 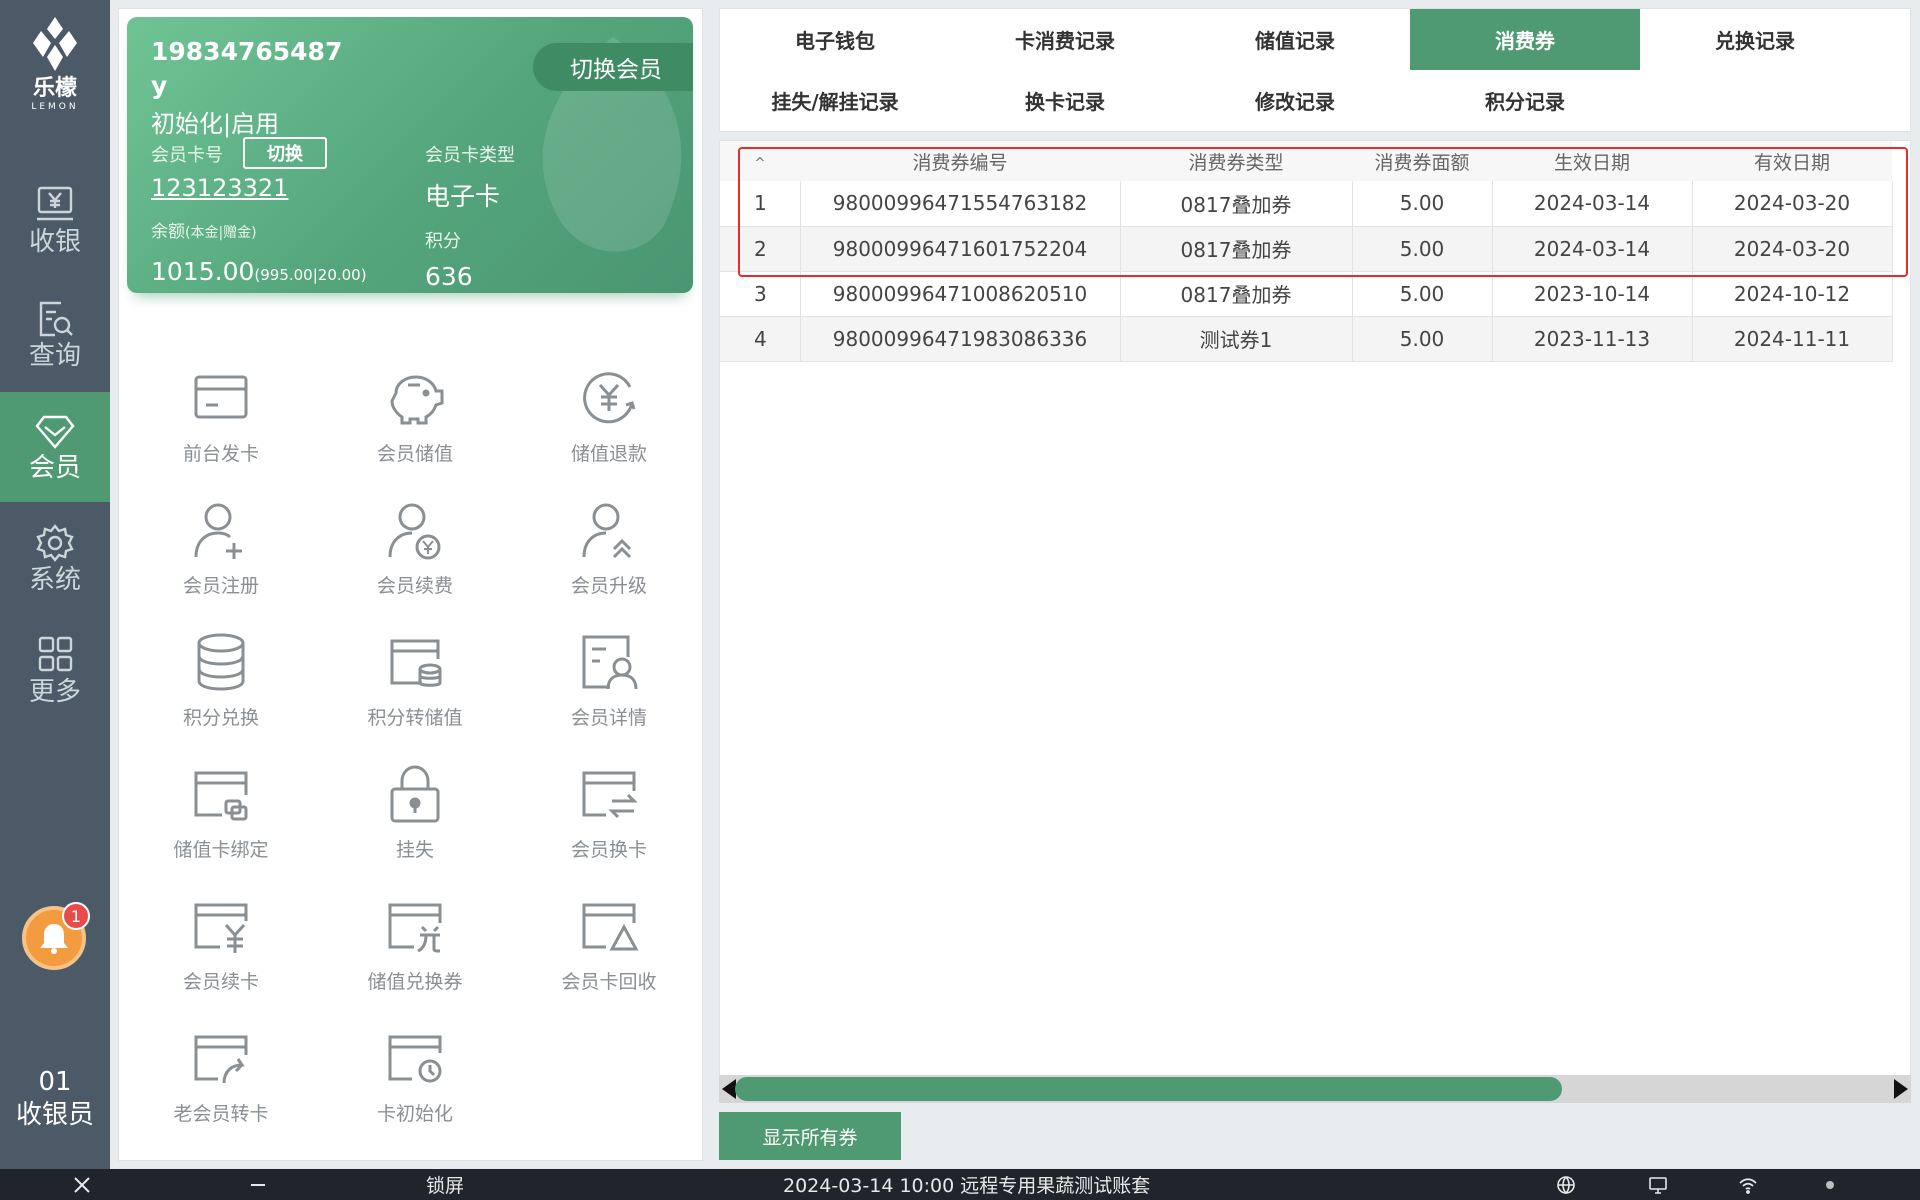 I want to click on func-points-redeem: 积分兑换, so click(x=221, y=684).